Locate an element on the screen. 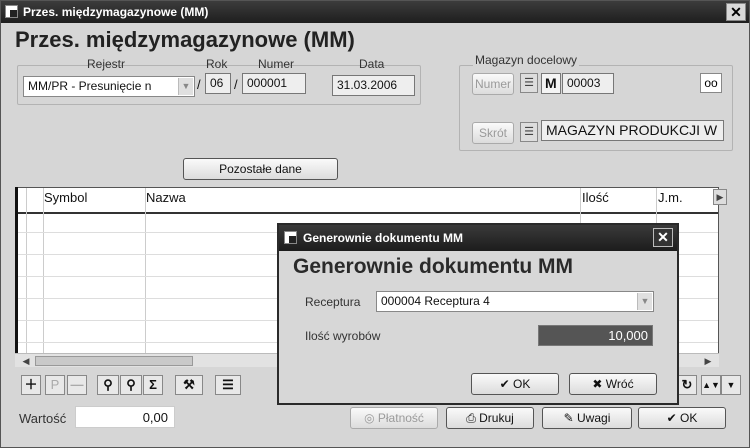 The image size is (750, 448). table-header: Symbol Nazwa Ilość J.m. is located at coordinates (367, 201).